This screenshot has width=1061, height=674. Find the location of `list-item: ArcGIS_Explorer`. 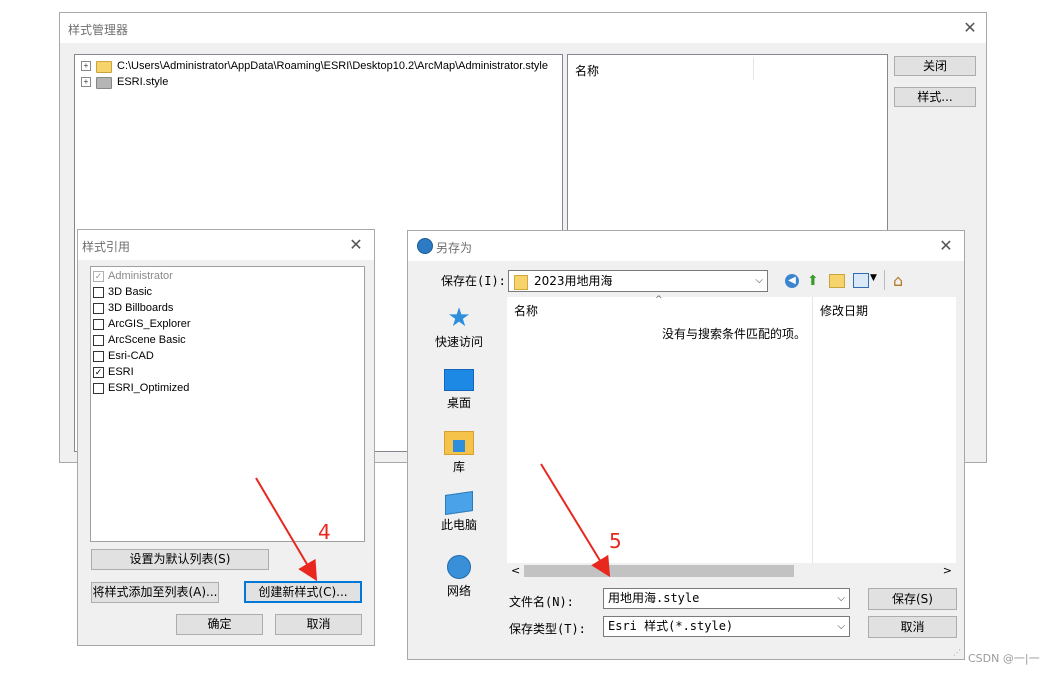

list-item: ArcGIS_Explorer is located at coordinates (227, 325).